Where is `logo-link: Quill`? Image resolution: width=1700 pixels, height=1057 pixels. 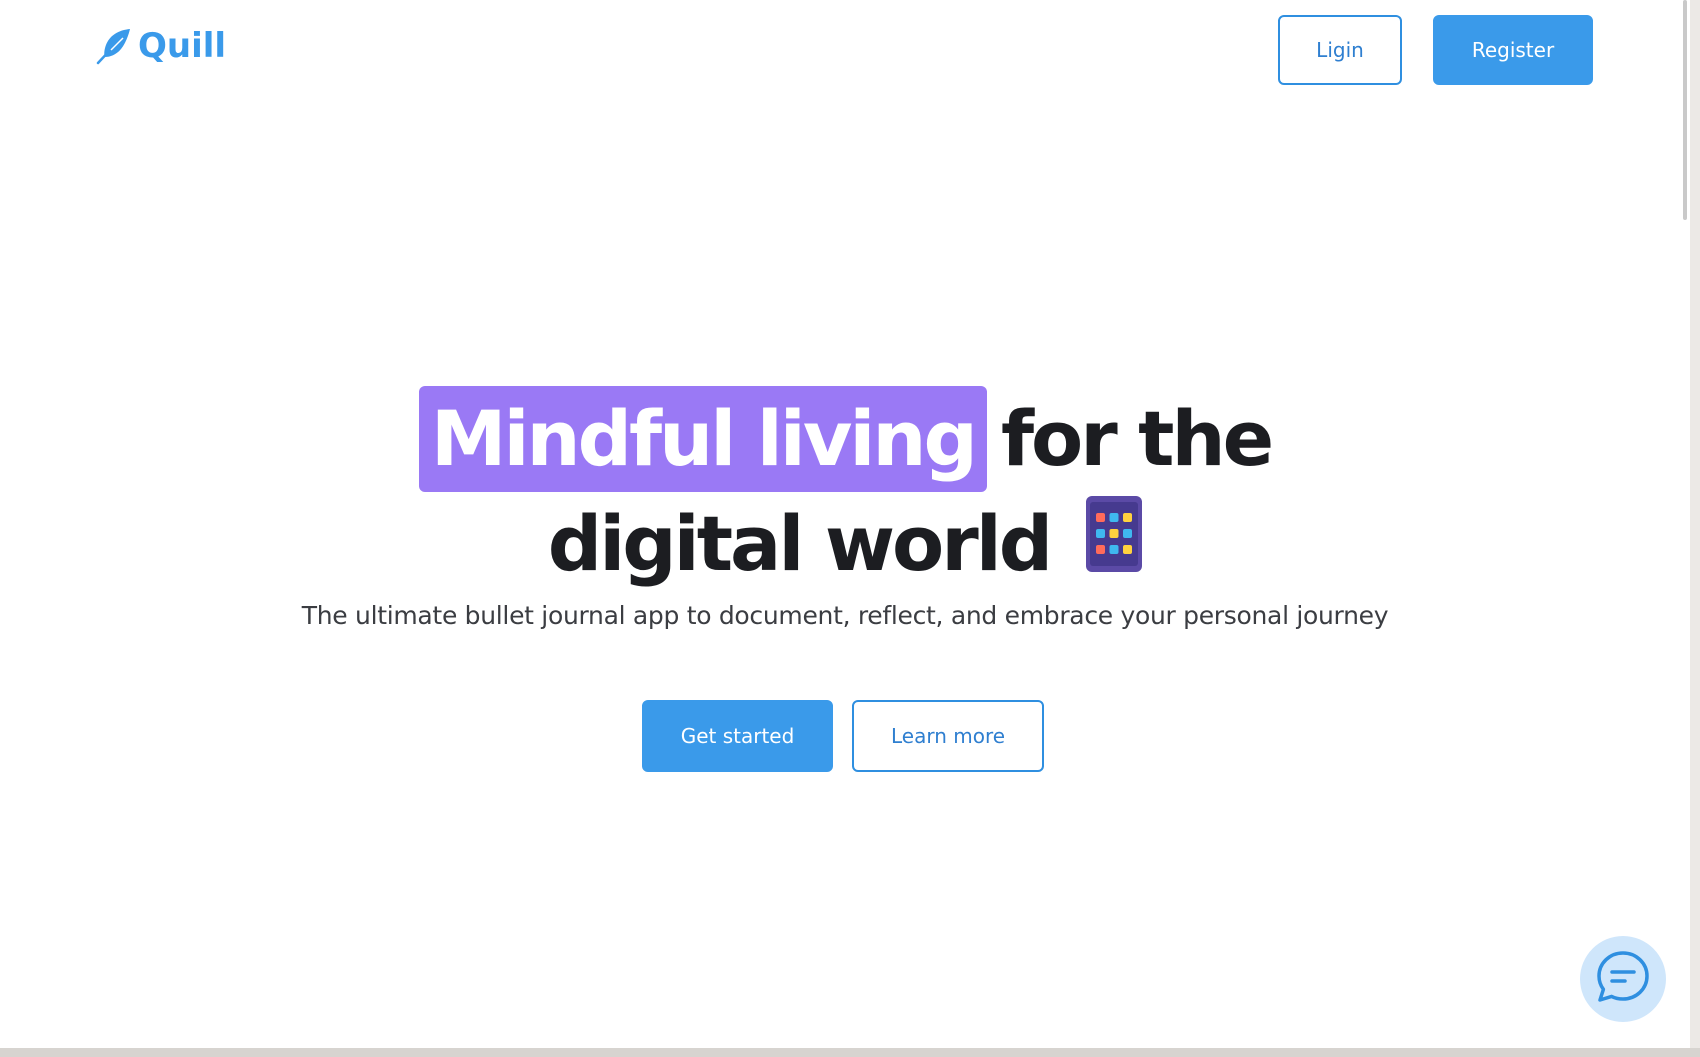 logo-link: Quill is located at coordinates (160, 46).